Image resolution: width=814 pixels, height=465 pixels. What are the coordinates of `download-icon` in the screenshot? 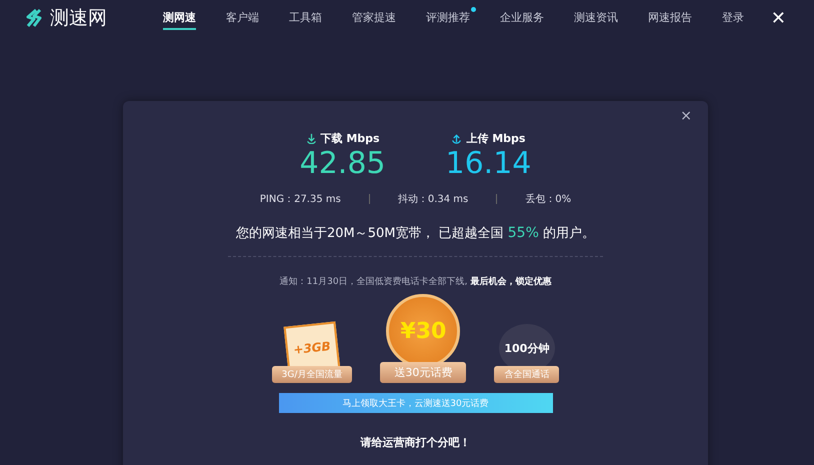 It's located at (311, 138).